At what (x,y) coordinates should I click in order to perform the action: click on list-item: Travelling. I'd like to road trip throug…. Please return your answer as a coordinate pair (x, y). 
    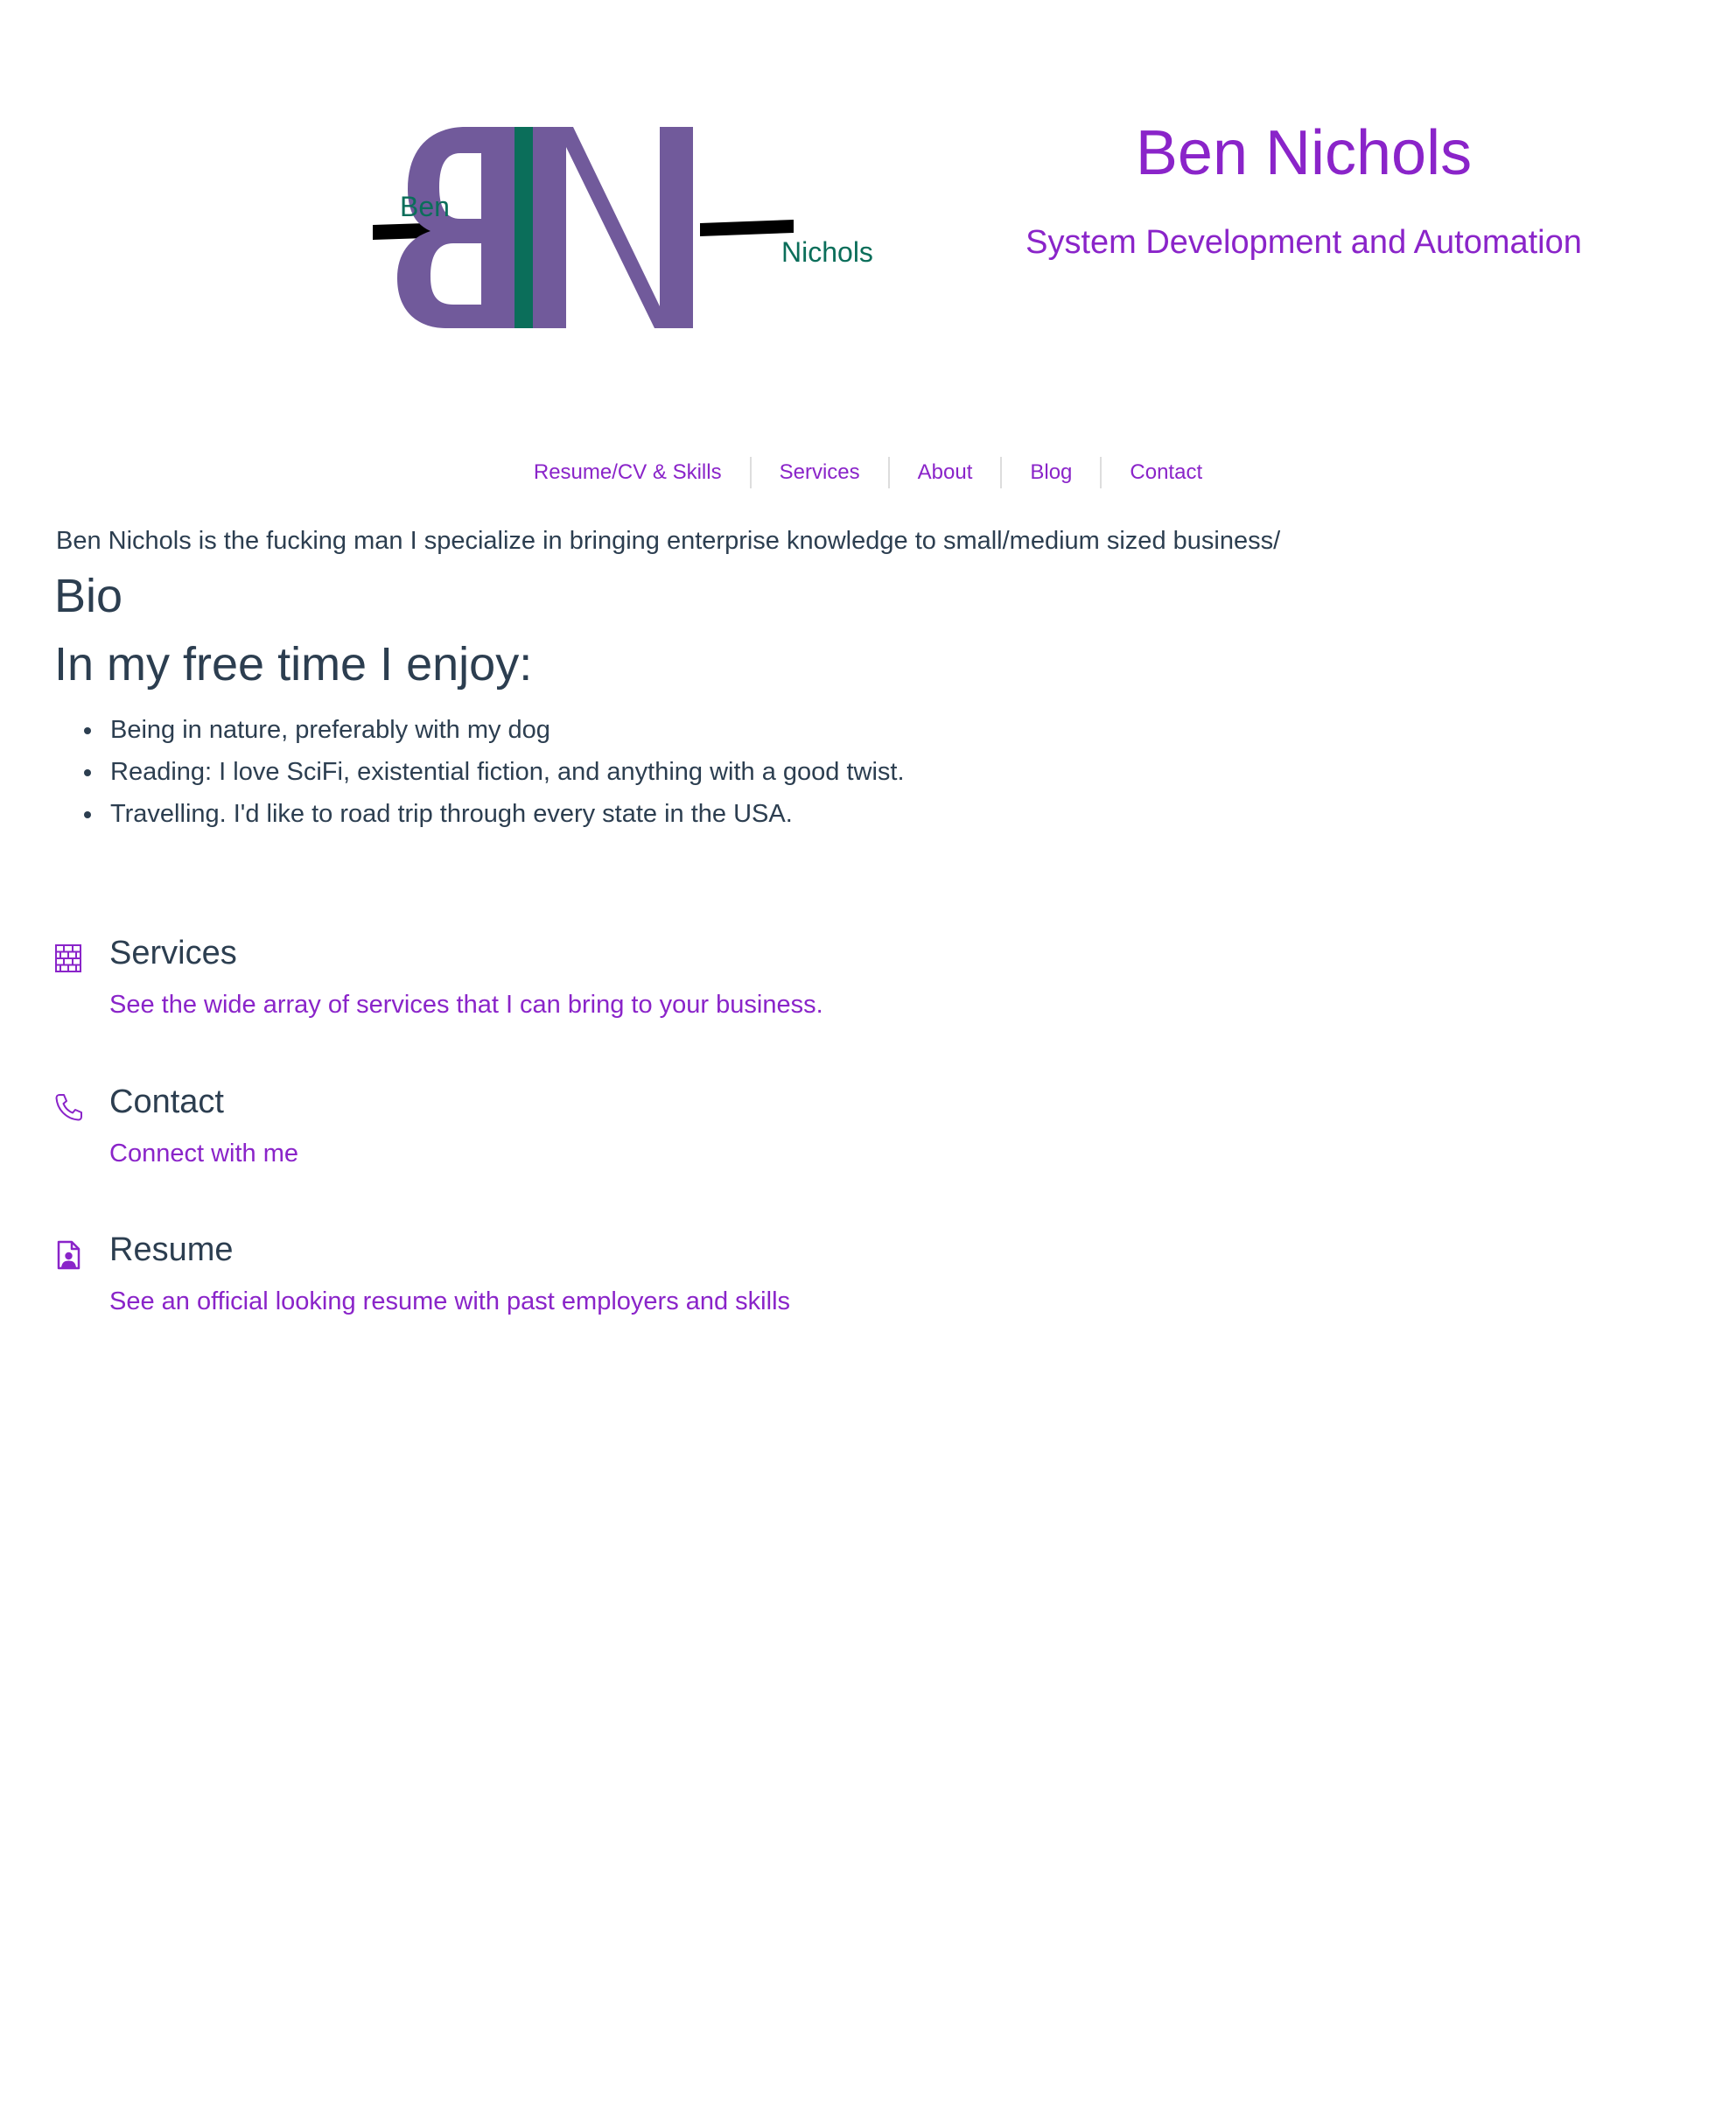
    Looking at the image, I should click on (494, 814).